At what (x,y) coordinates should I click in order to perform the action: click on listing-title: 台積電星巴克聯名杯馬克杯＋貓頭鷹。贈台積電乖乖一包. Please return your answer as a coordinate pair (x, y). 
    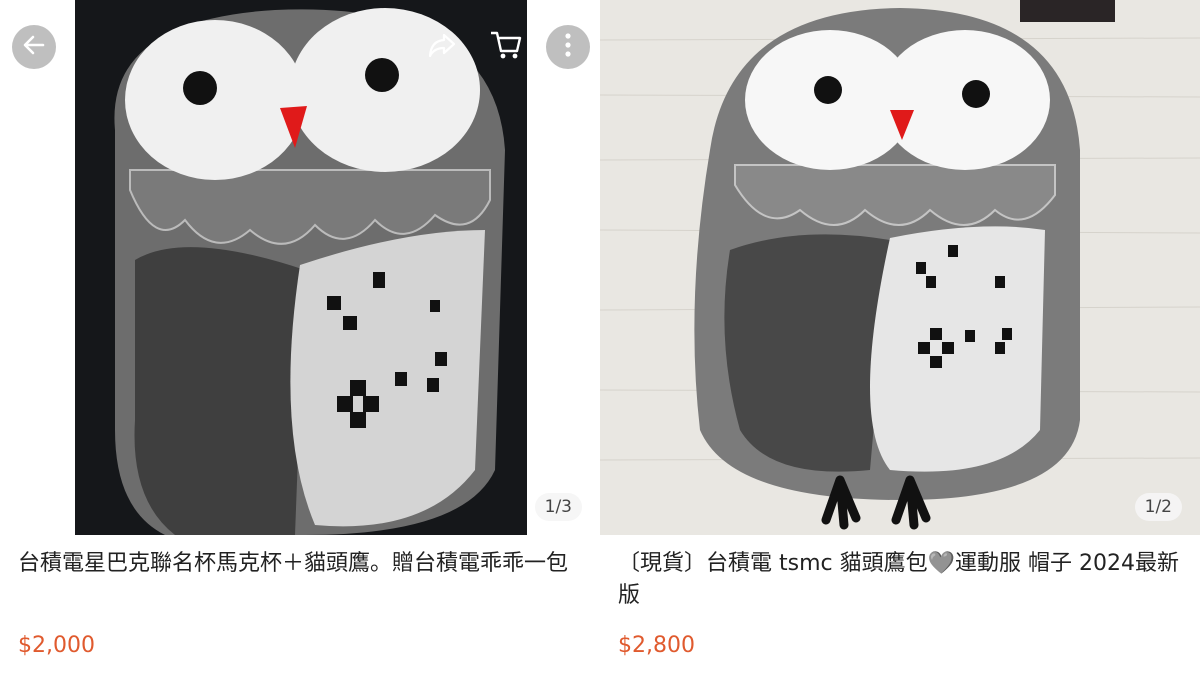
    Looking at the image, I should click on (303, 564).